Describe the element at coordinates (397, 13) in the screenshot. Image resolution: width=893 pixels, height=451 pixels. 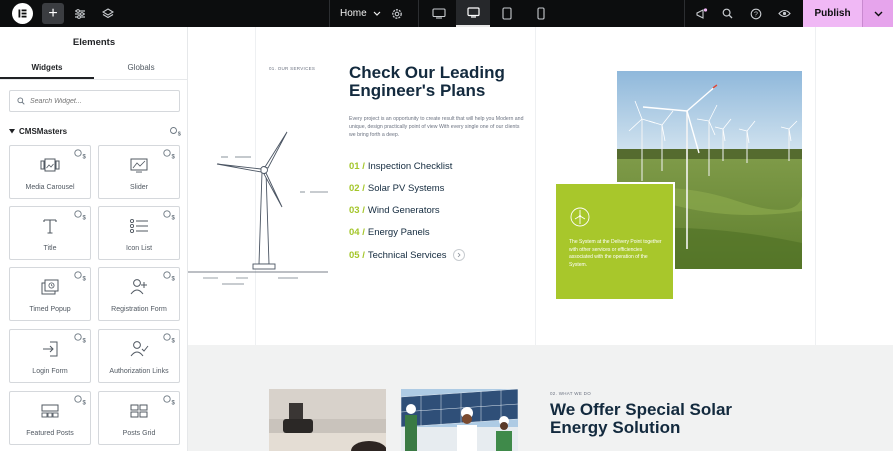
I see `page-settings-gear-icon` at that location.